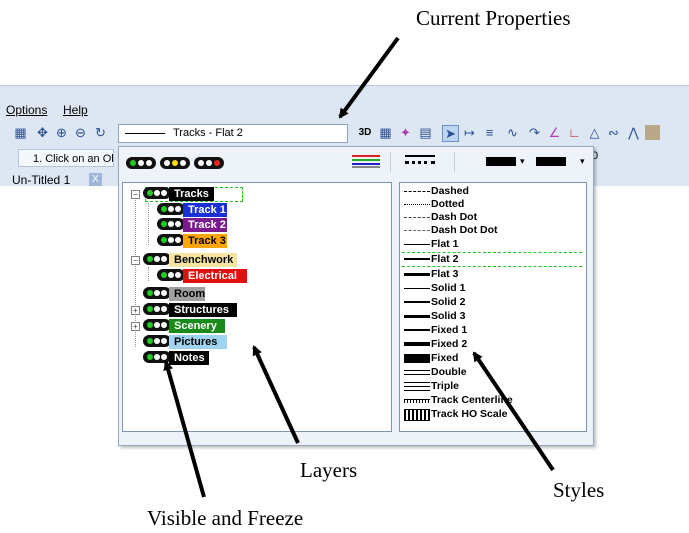 The width and height of the screenshot is (689, 533). I want to click on current-properties-arrow, so click(369, 77).